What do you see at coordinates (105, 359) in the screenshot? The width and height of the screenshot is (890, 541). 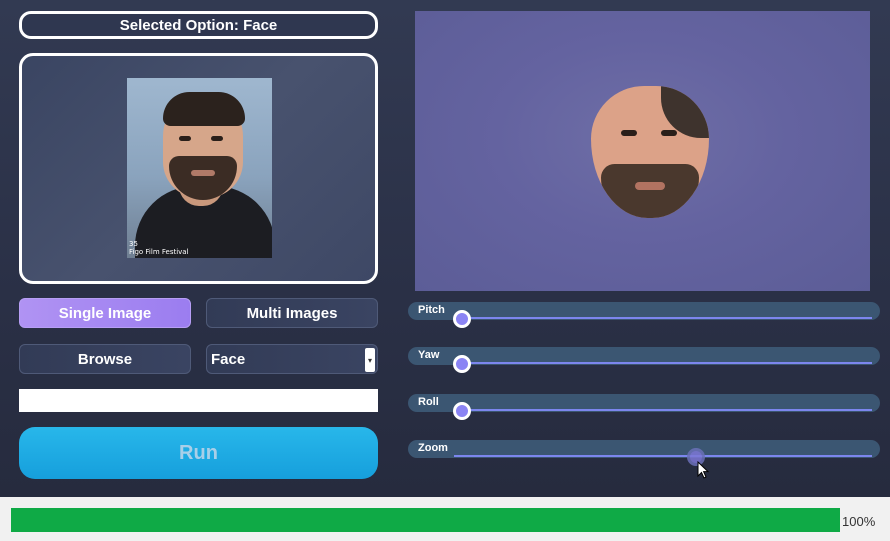 I see `browse-button: Browse` at bounding box center [105, 359].